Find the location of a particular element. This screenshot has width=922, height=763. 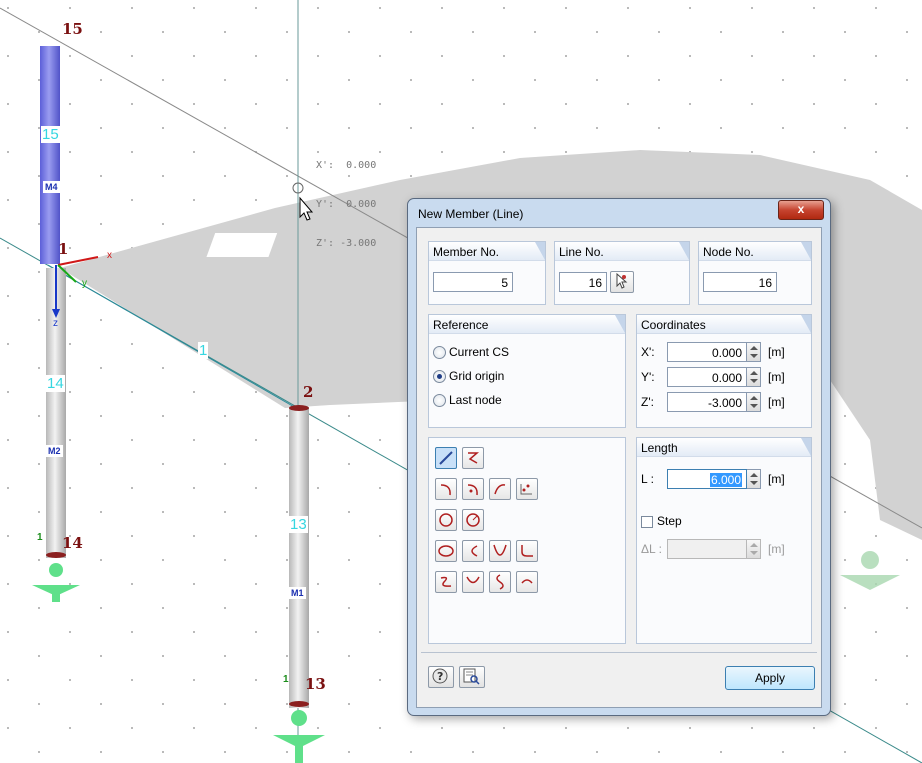

arc-center-tool-button is located at coordinates (473, 489).